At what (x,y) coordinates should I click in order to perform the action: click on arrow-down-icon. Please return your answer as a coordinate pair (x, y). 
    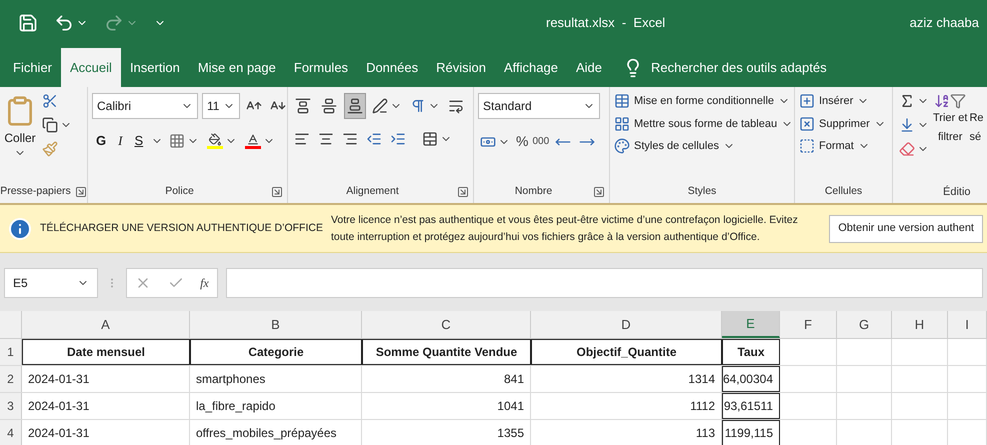
    Looking at the image, I should click on (907, 125).